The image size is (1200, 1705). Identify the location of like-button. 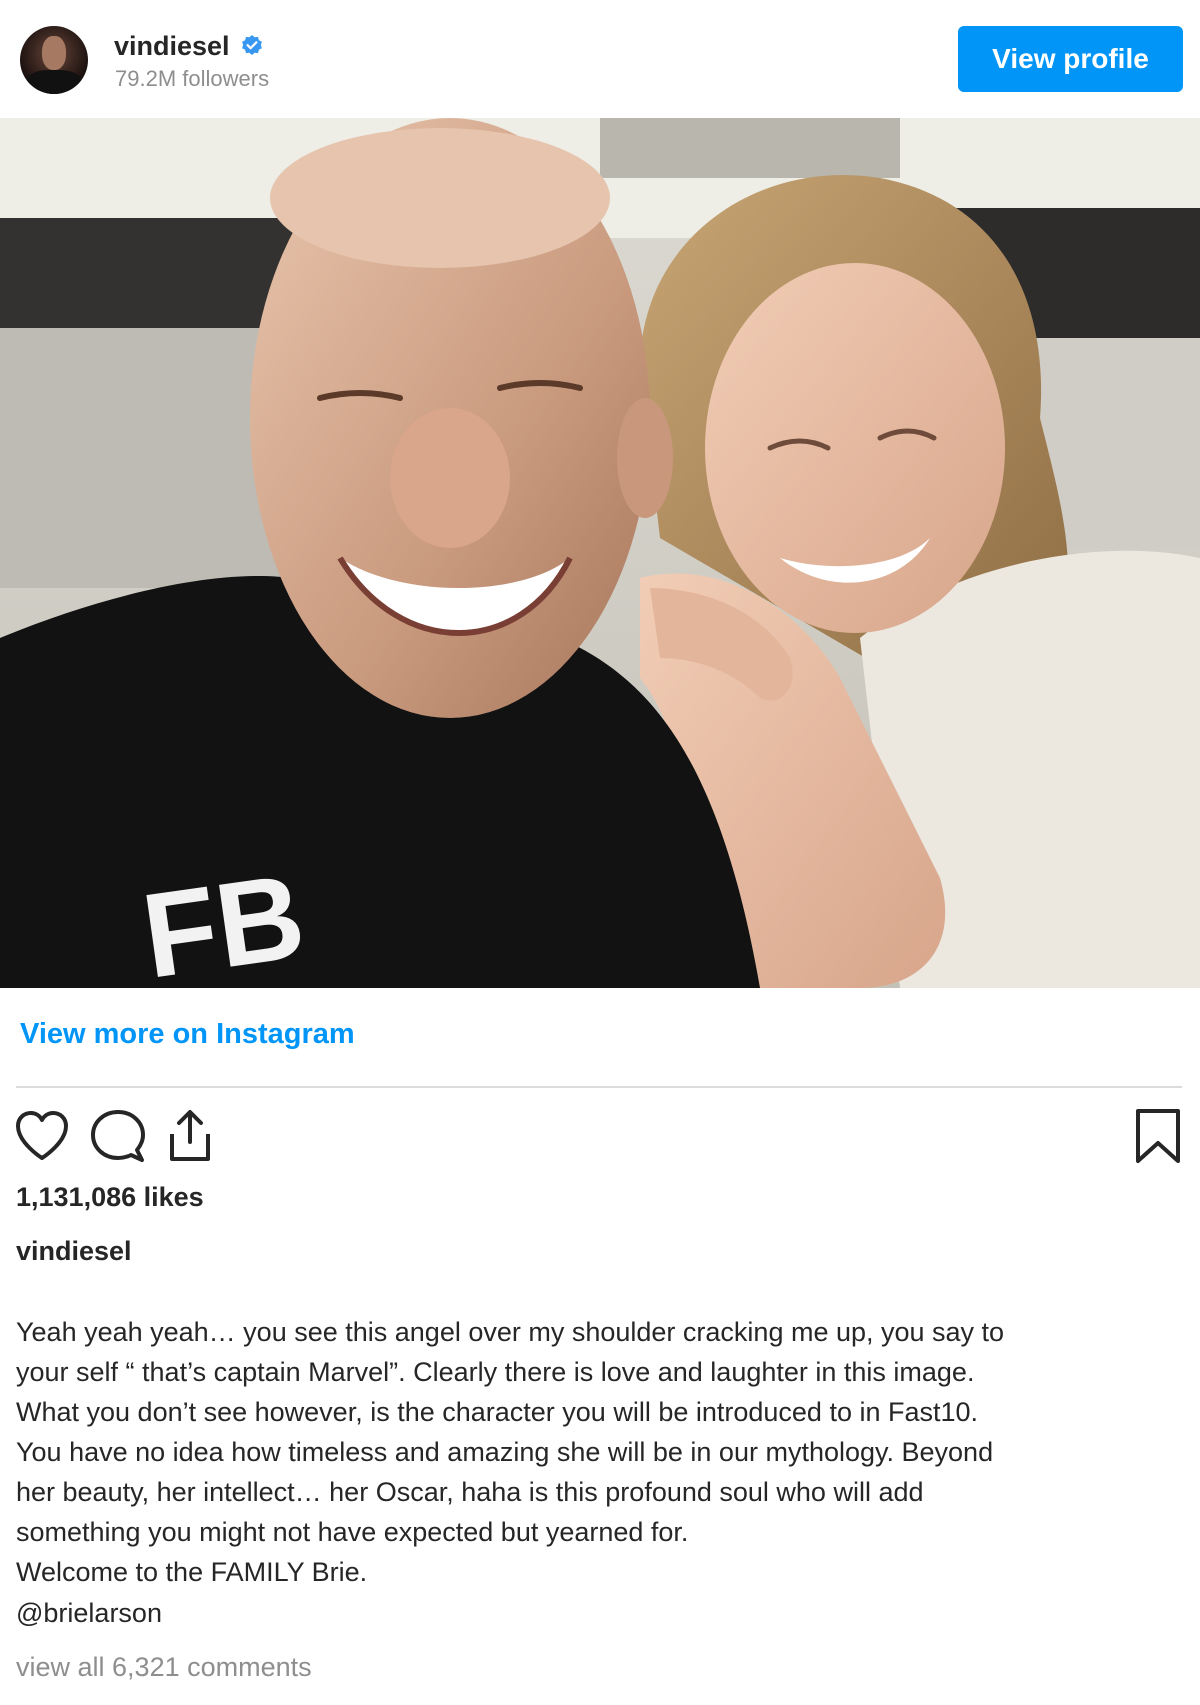
(42, 1136).